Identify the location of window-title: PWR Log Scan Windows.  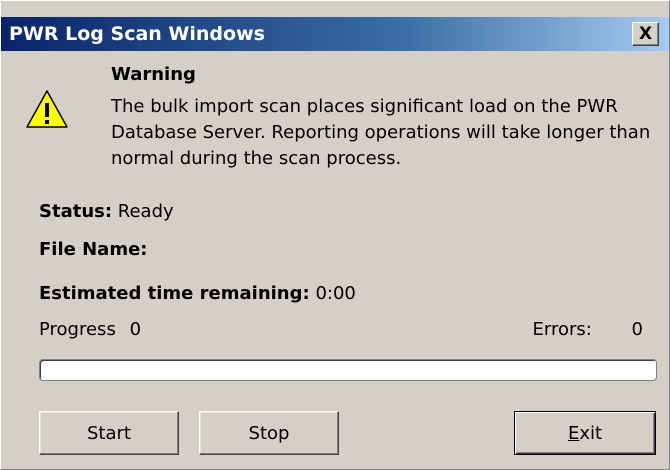
(137, 34).